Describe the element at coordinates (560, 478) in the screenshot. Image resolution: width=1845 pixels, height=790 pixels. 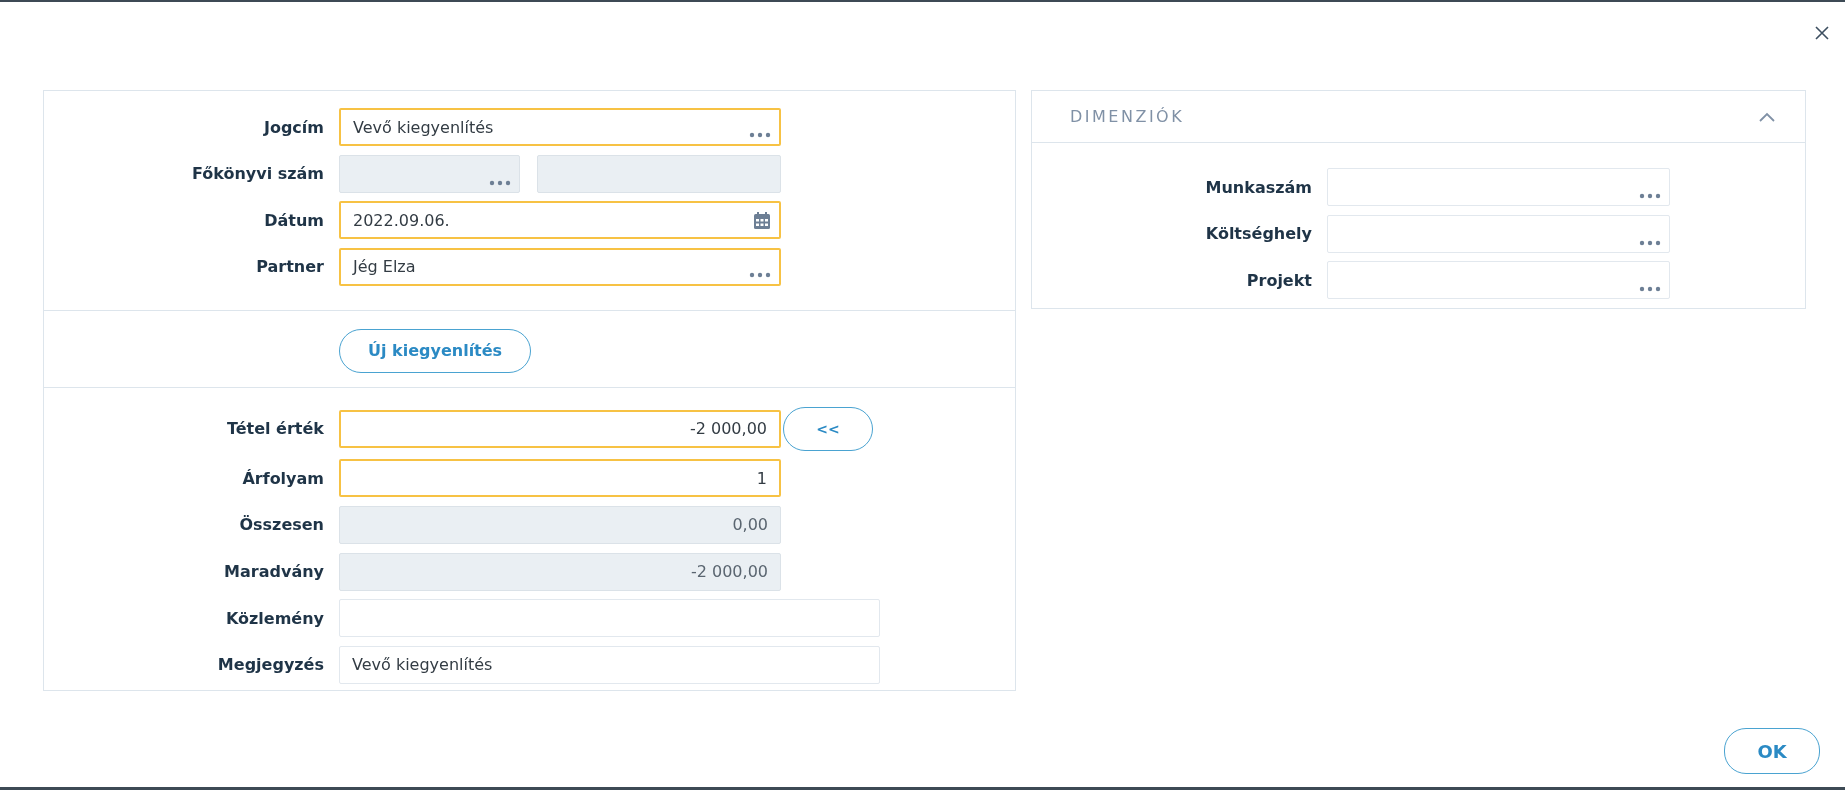
I see `input-field: 1` at that location.